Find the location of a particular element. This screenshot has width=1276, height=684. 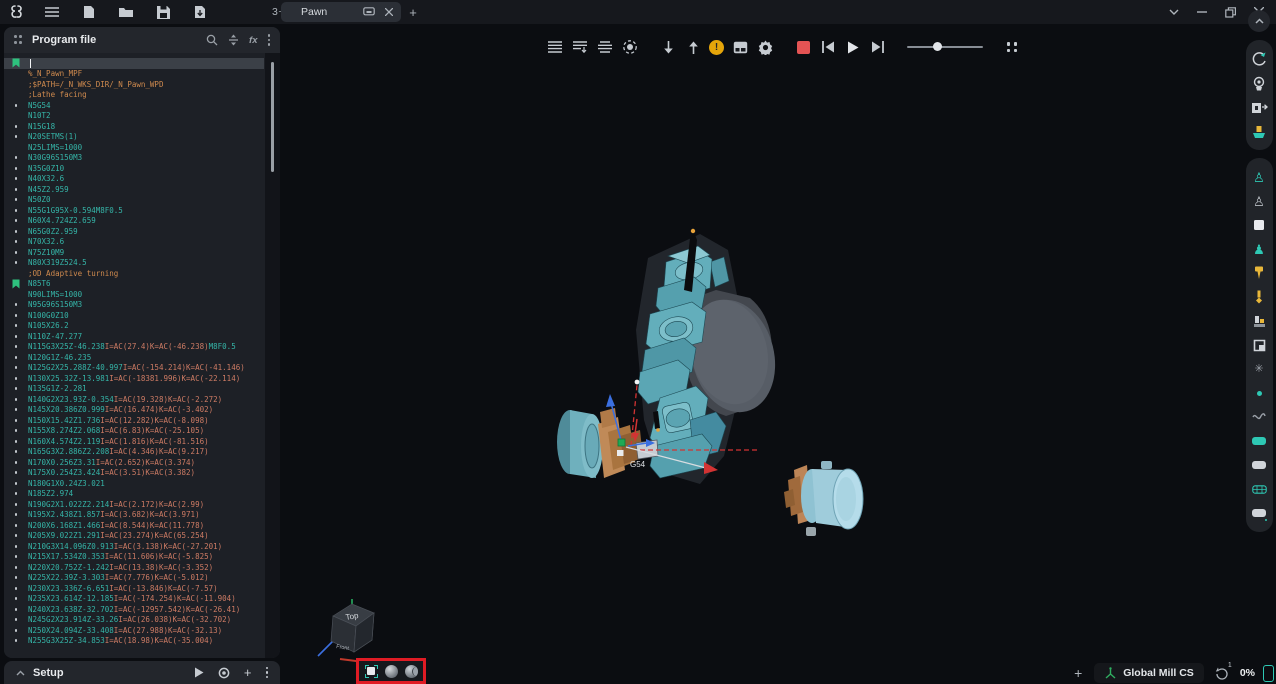

code-line: N85T6 is located at coordinates (142, 284).